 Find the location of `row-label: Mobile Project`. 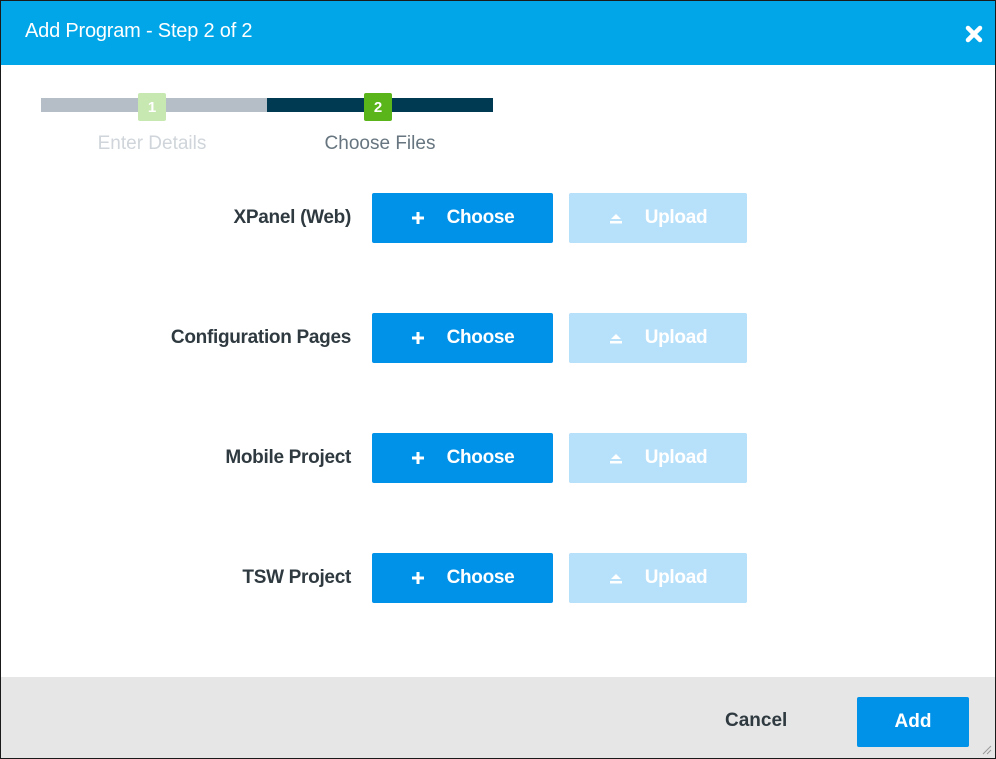

row-label: Mobile Project is located at coordinates (288, 457).